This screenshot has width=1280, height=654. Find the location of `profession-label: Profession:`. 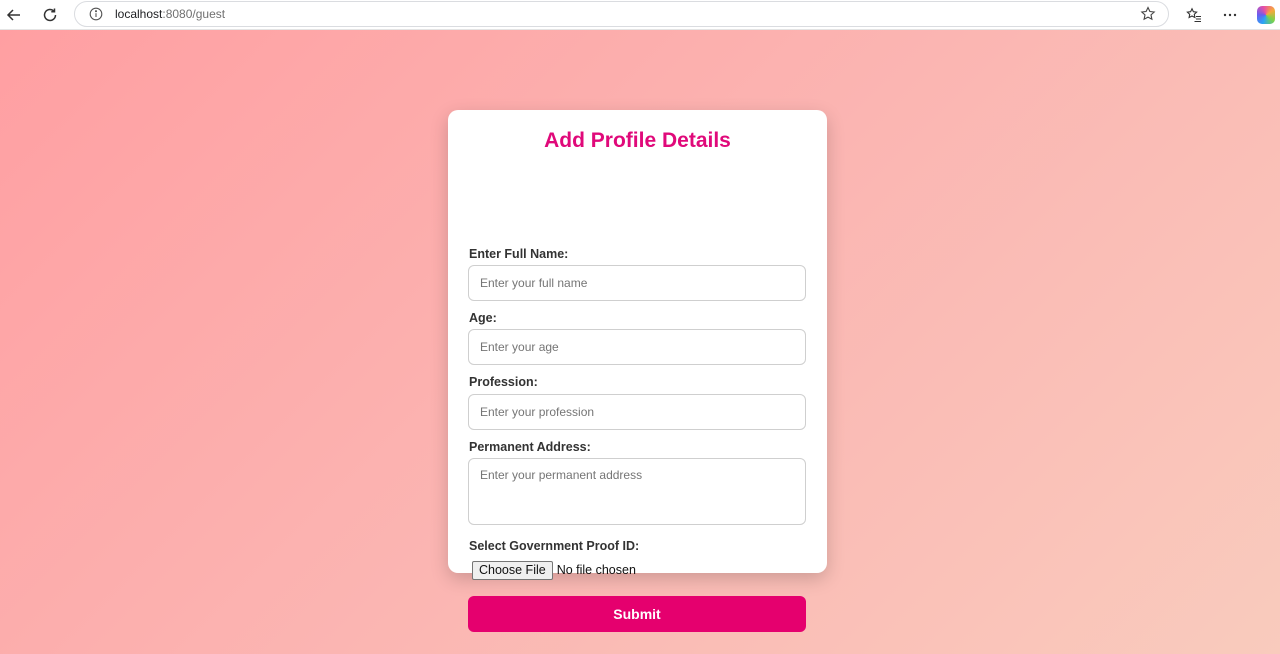

profession-label: Profession: is located at coordinates (503, 382).